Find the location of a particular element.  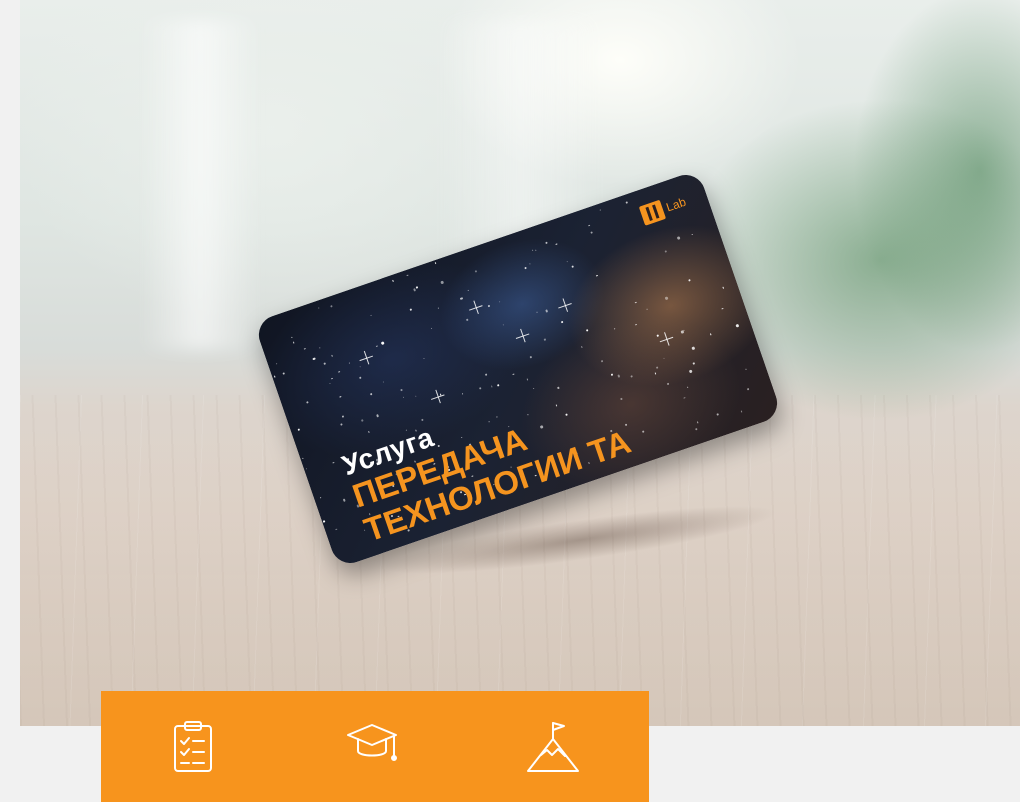

graduation-cap-icon is located at coordinates (372, 743).